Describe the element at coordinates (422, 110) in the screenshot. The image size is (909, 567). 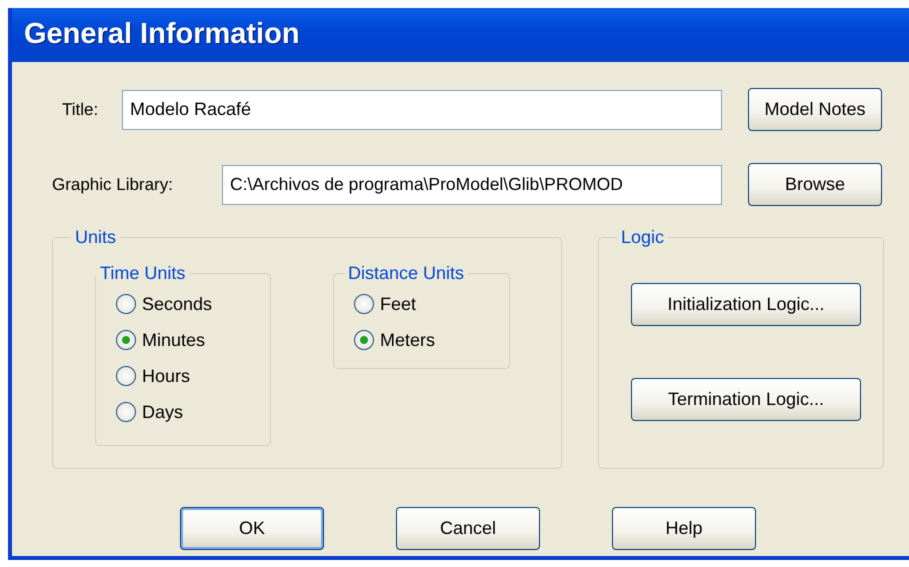
I see `title-field: Modelo Racafé` at that location.